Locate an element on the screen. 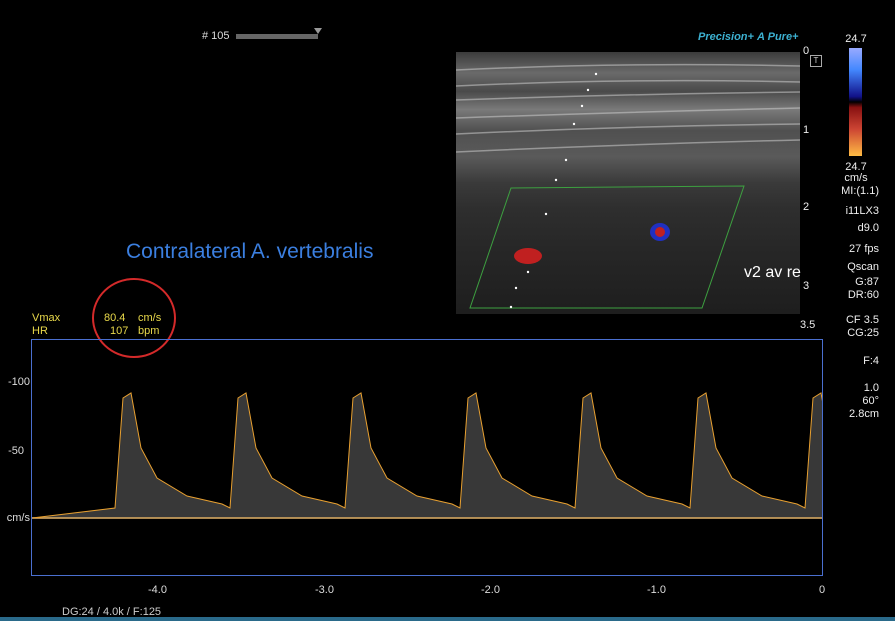 This screenshot has height=621, width=895. cine-scrollbar is located at coordinates (277, 36).